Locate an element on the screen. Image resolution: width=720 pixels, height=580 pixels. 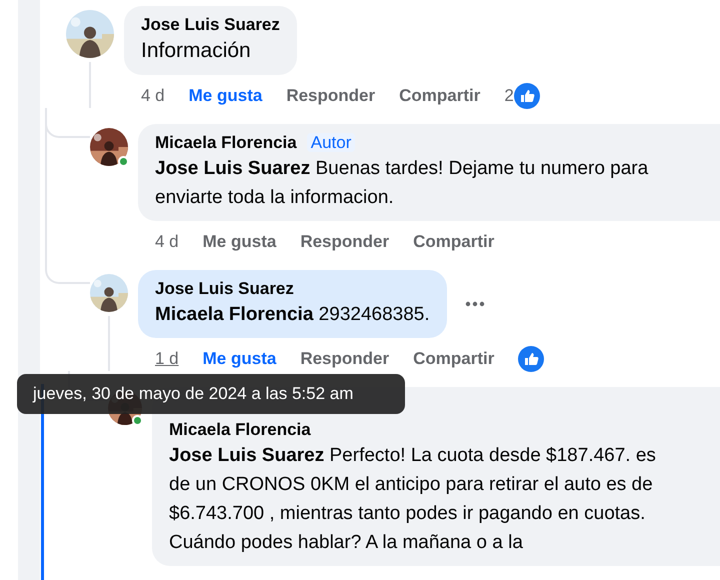
comment-text: Micaela Florencia 2932468385. is located at coordinates (292, 315).